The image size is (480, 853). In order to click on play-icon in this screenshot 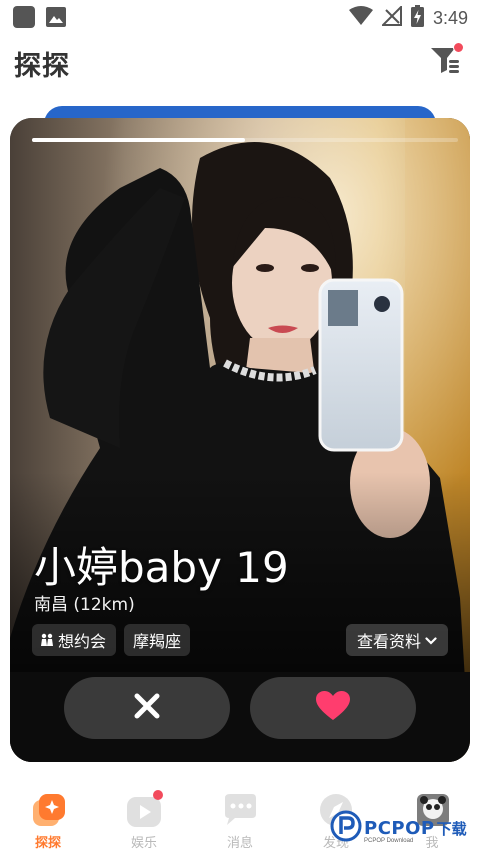, I will do `click(144, 809)`.